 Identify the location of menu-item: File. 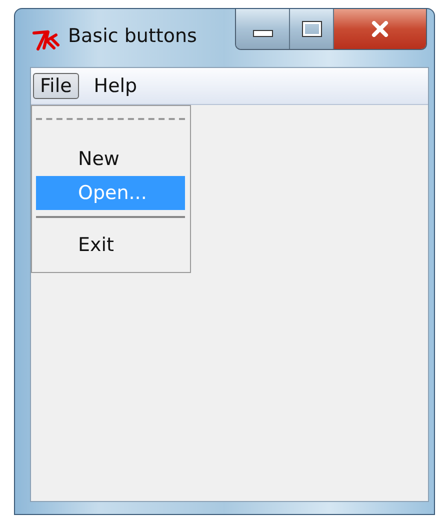
(56, 86).